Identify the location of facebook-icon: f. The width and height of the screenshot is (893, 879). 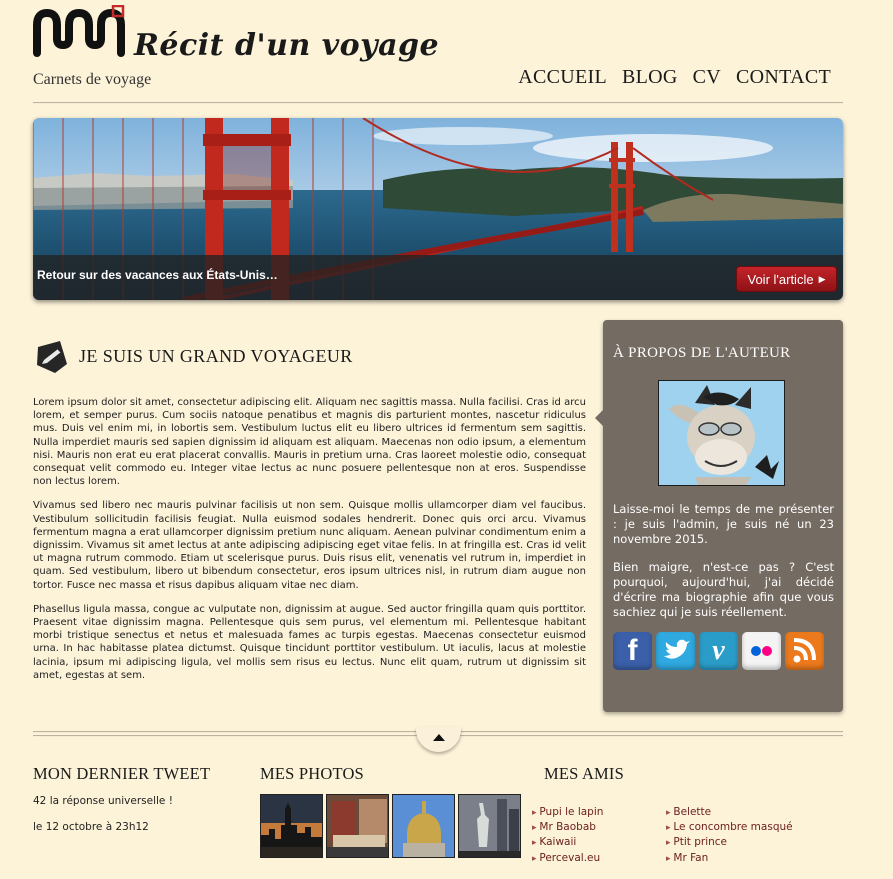
(632, 651).